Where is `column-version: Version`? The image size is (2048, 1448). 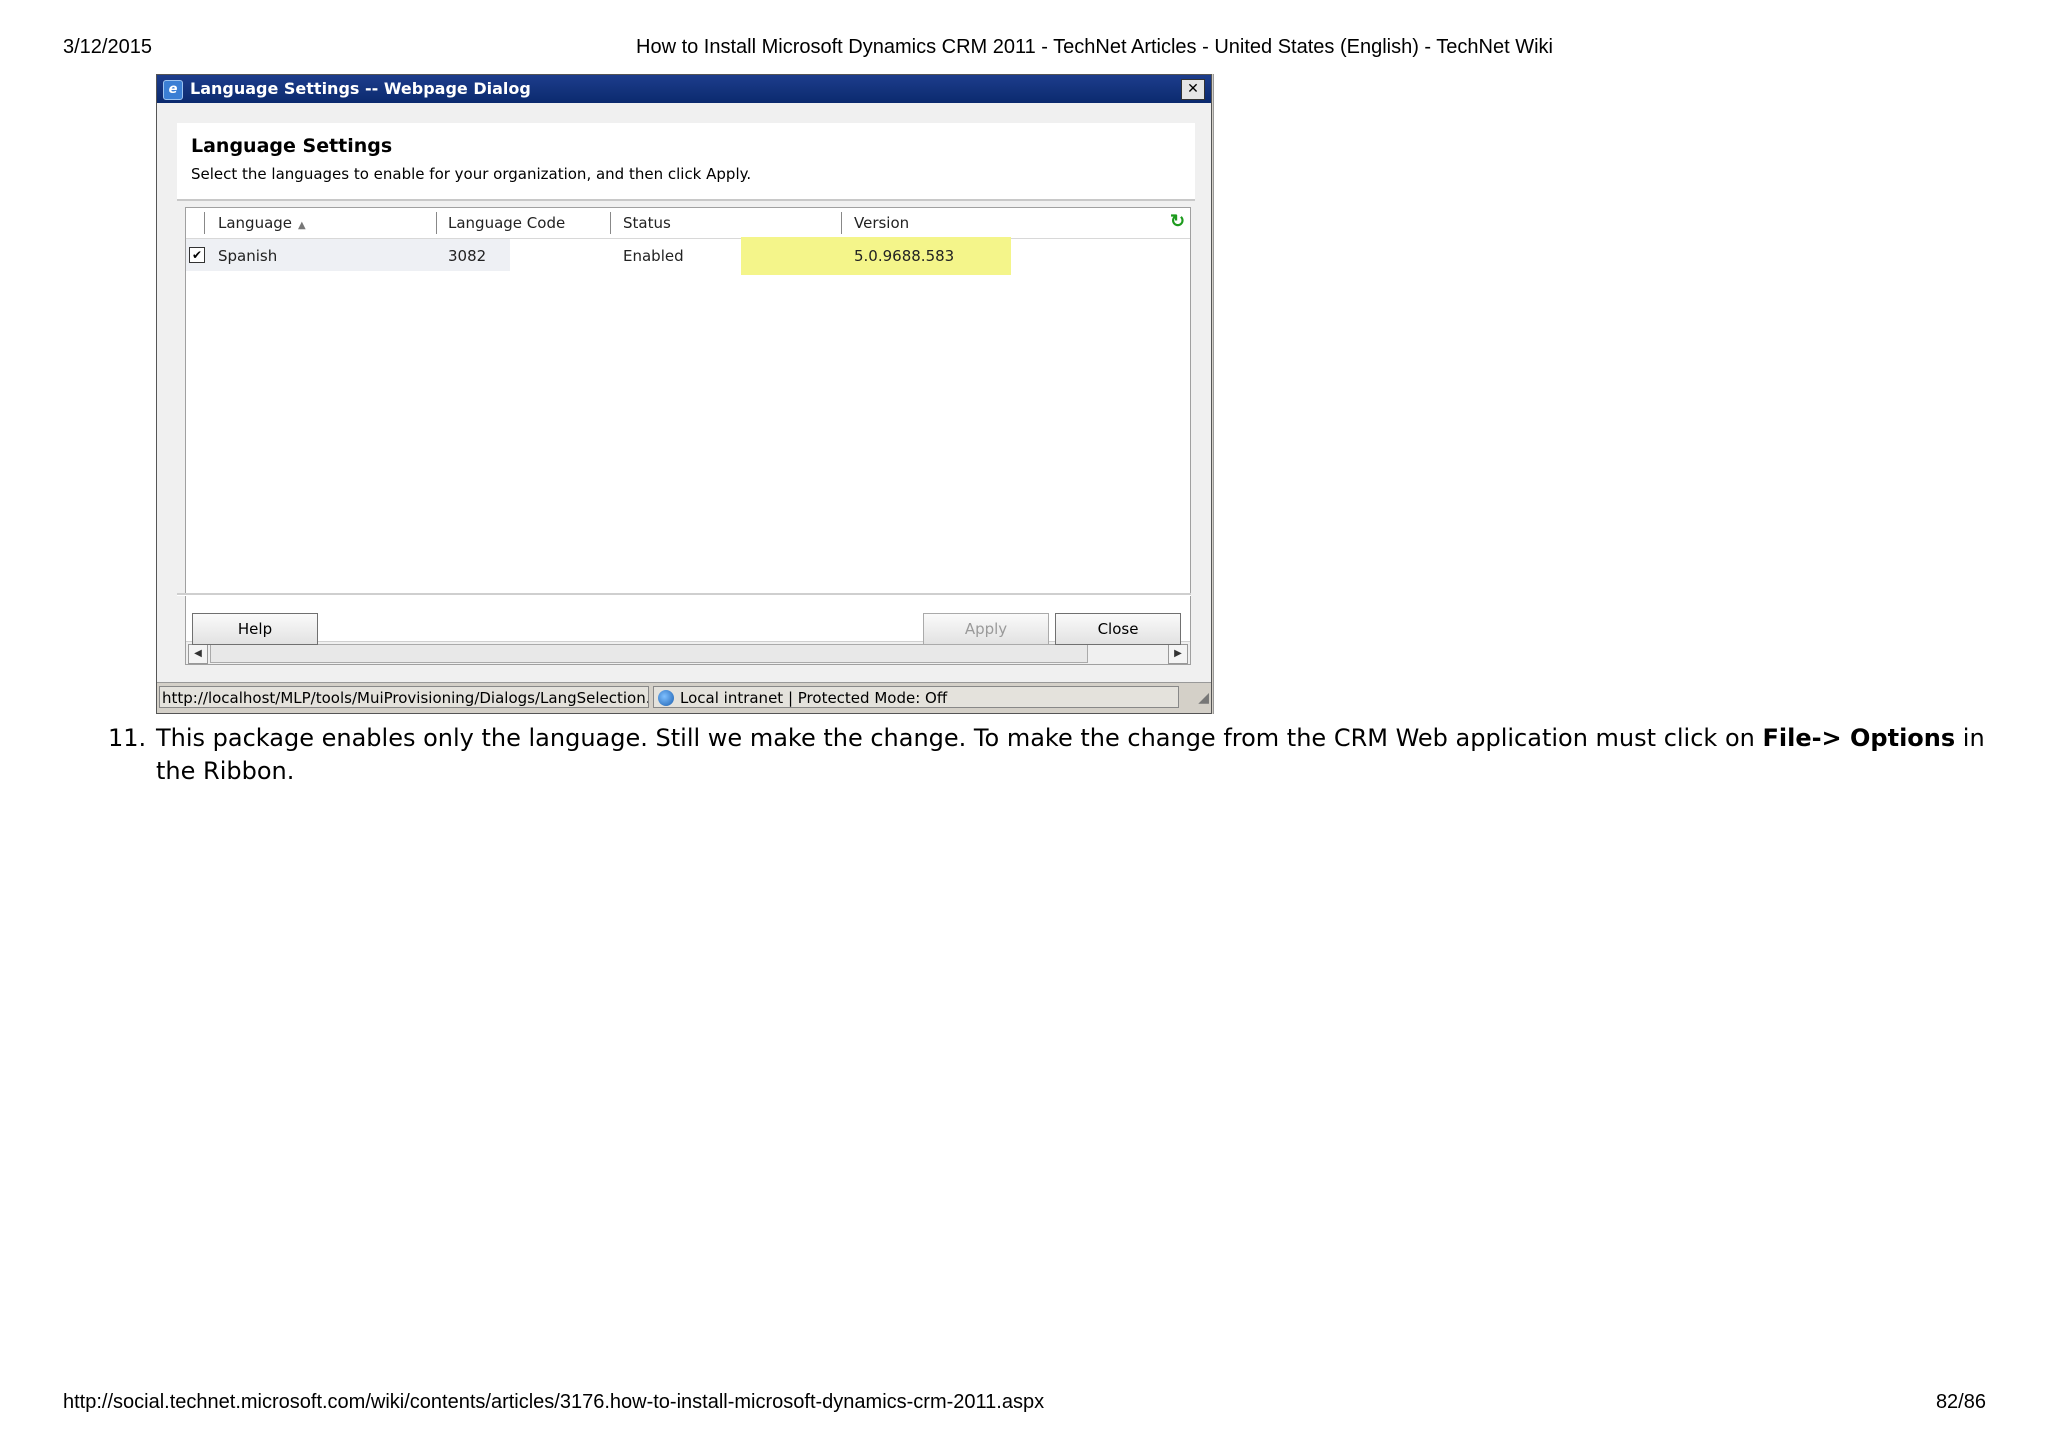
column-version: Version is located at coordinates (881, 223).